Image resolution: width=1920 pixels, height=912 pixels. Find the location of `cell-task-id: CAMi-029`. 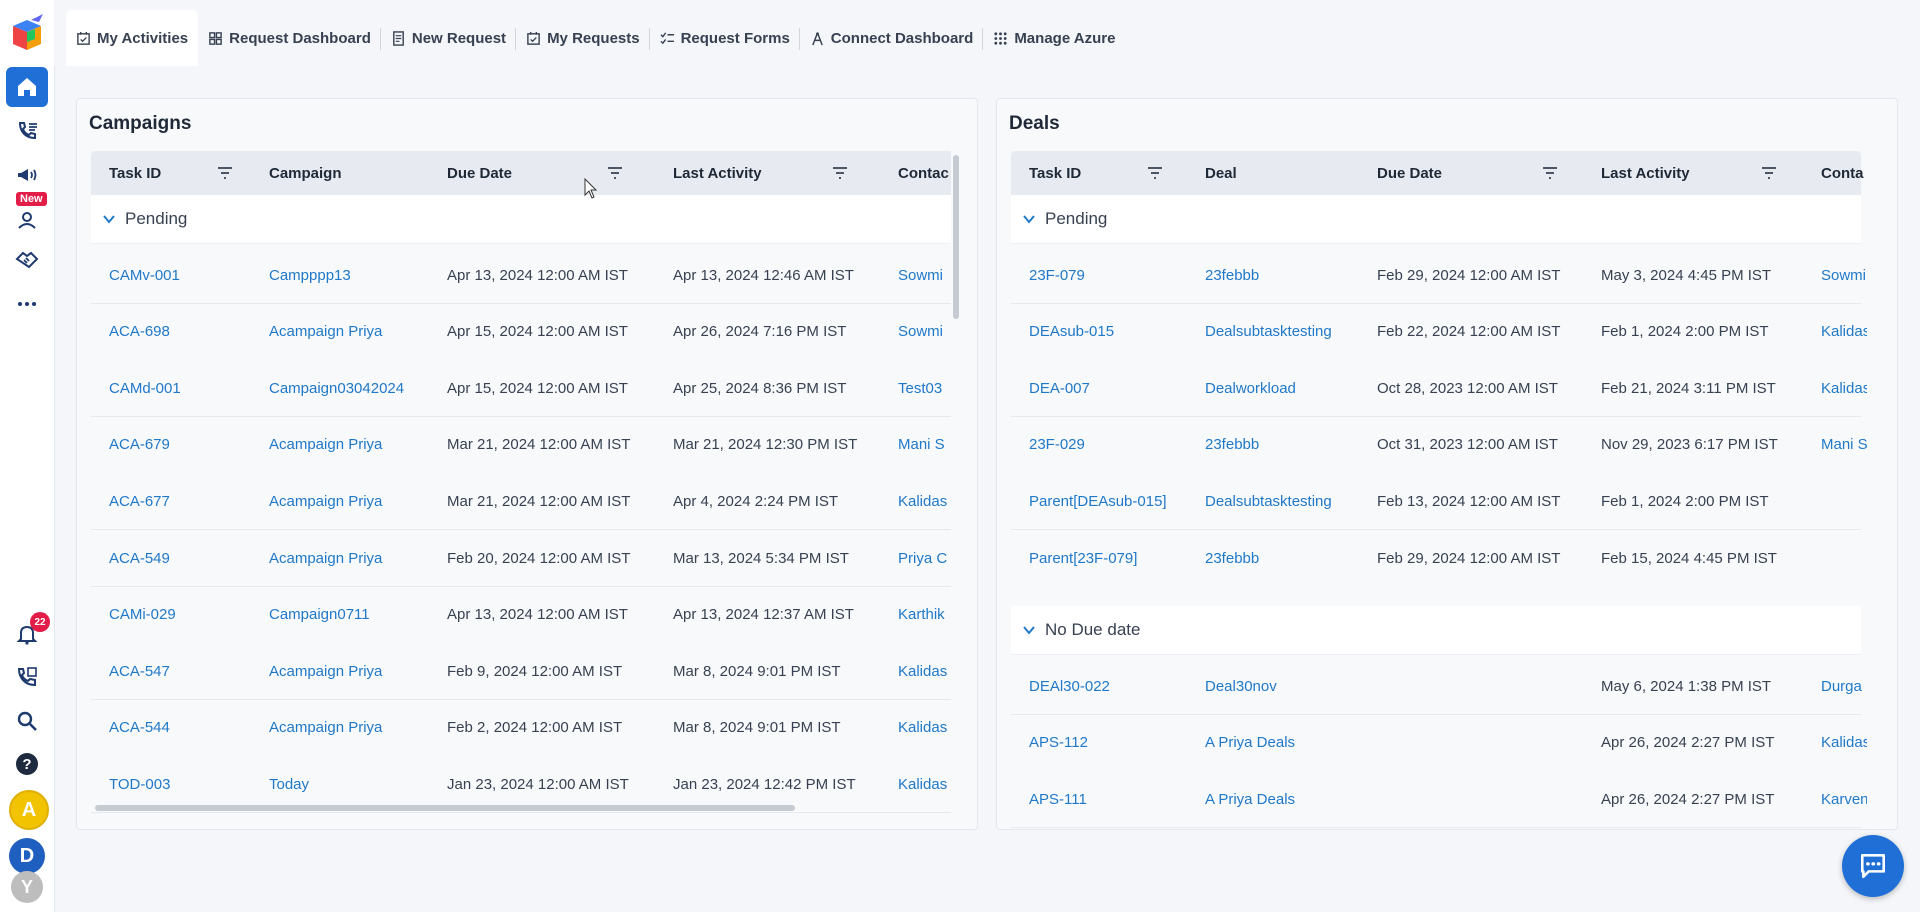

cell-task-id: CAMi-029 is located at coordinates (171, 615).